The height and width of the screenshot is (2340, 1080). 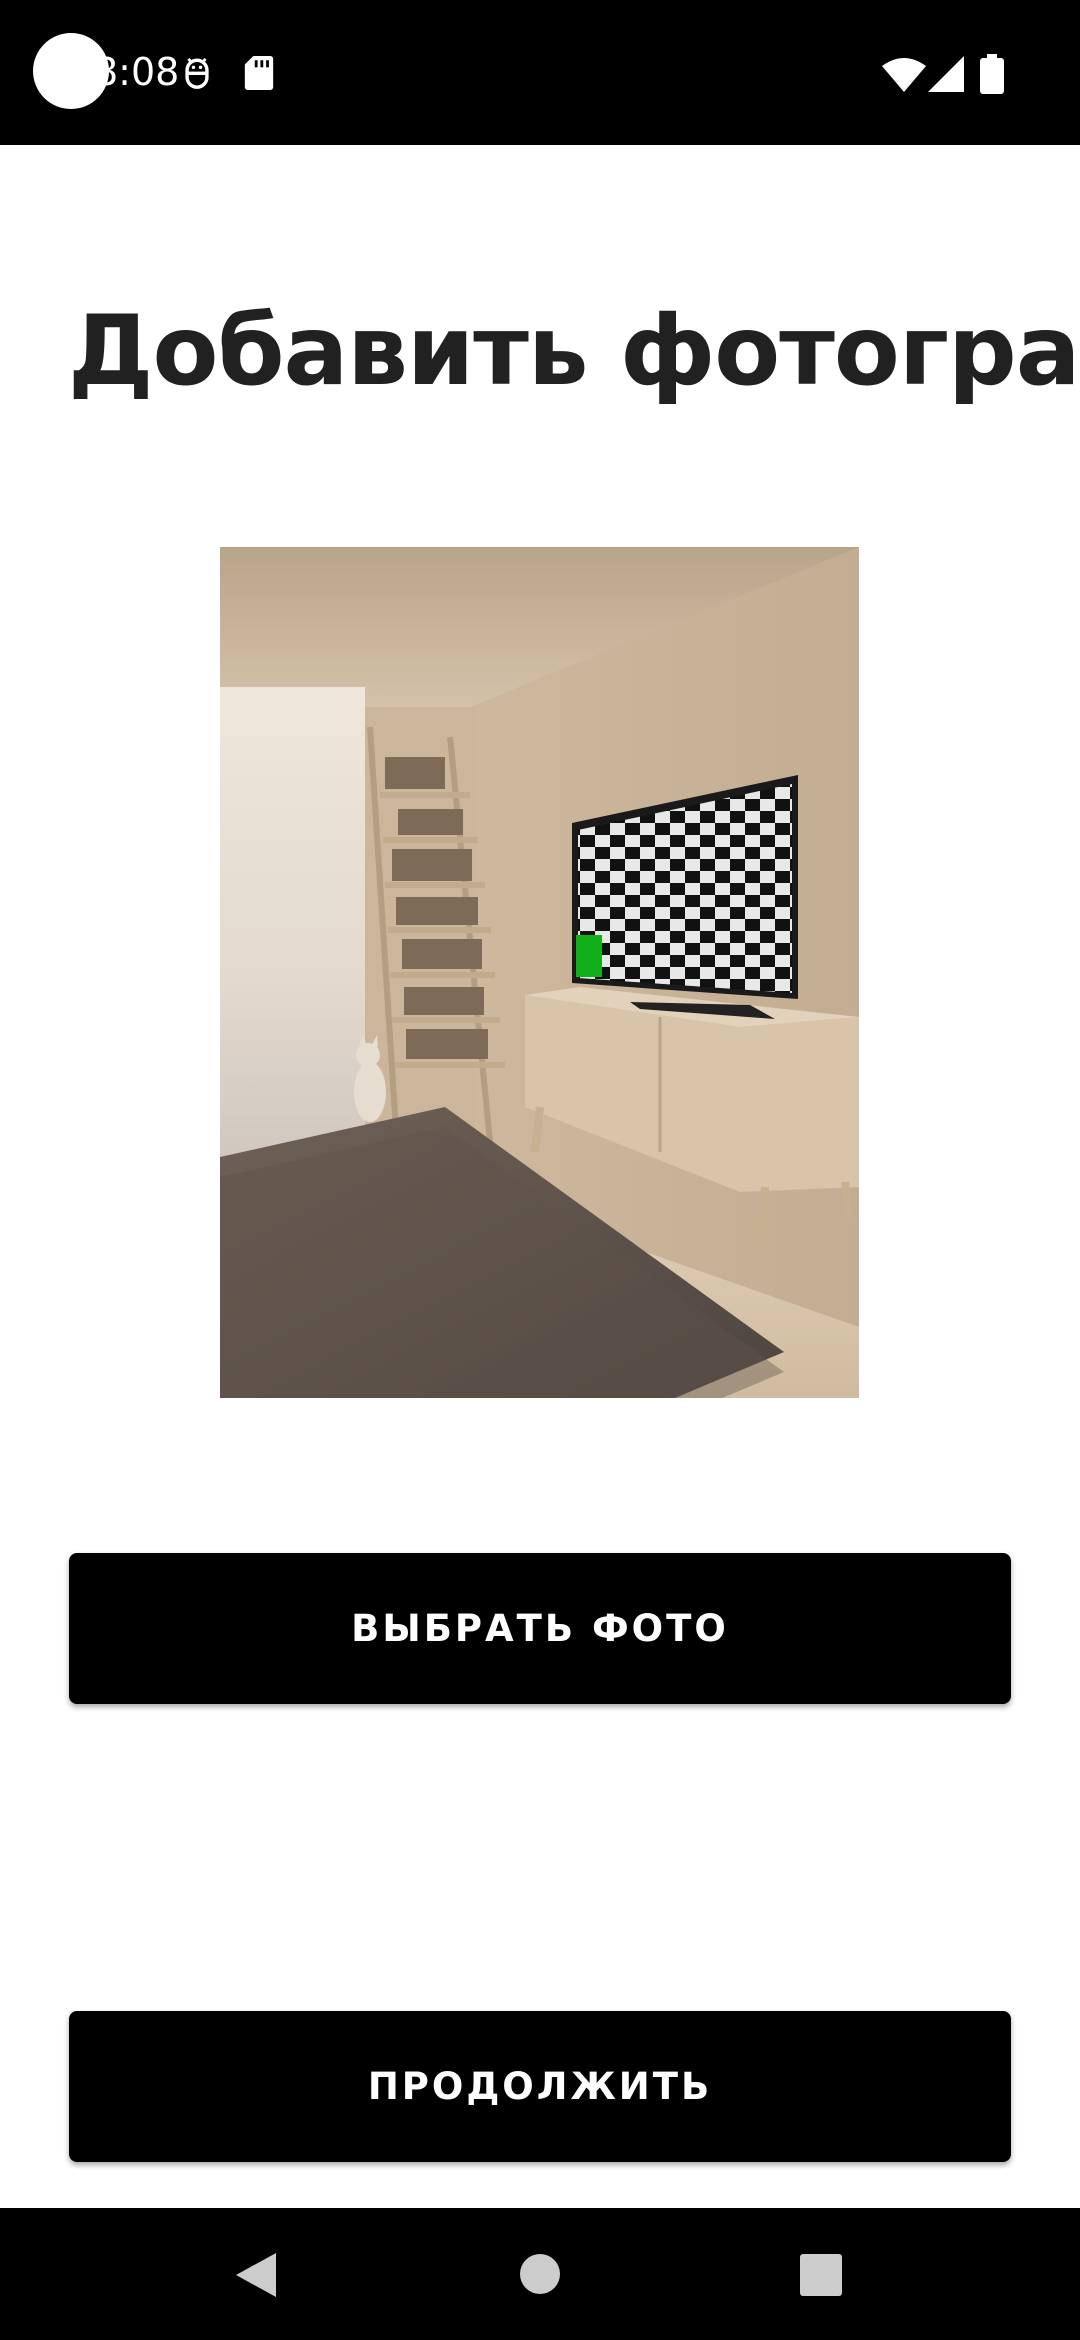 I want to click on battery-icon, so click(x=992, y=74).